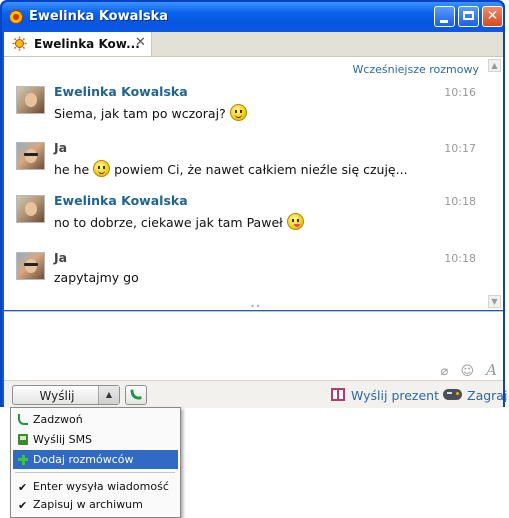 The width and height of the screenshot is (509, 518). I want to click on menu-item-add-participants: Dodaj rozmówców, so click(95, 459).